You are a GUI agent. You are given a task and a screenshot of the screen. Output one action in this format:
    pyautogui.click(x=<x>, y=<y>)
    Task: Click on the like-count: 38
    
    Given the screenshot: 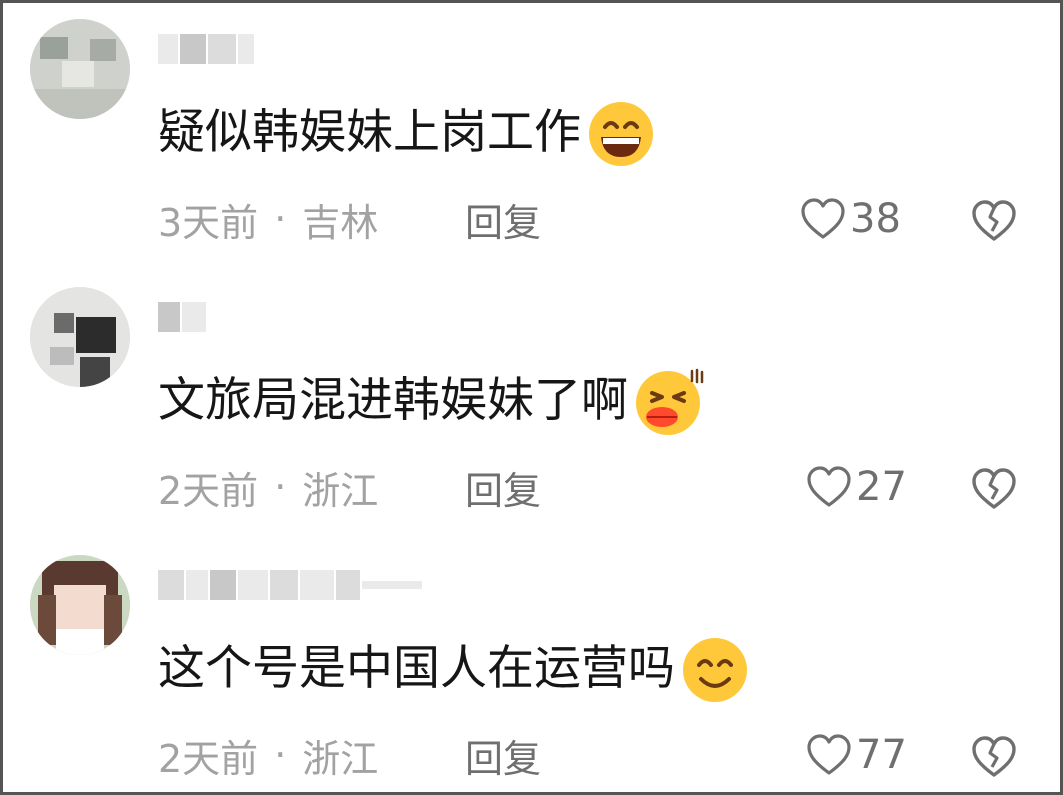 What is the action you would take?
    pyautogui.click(x=875, y=219)
    